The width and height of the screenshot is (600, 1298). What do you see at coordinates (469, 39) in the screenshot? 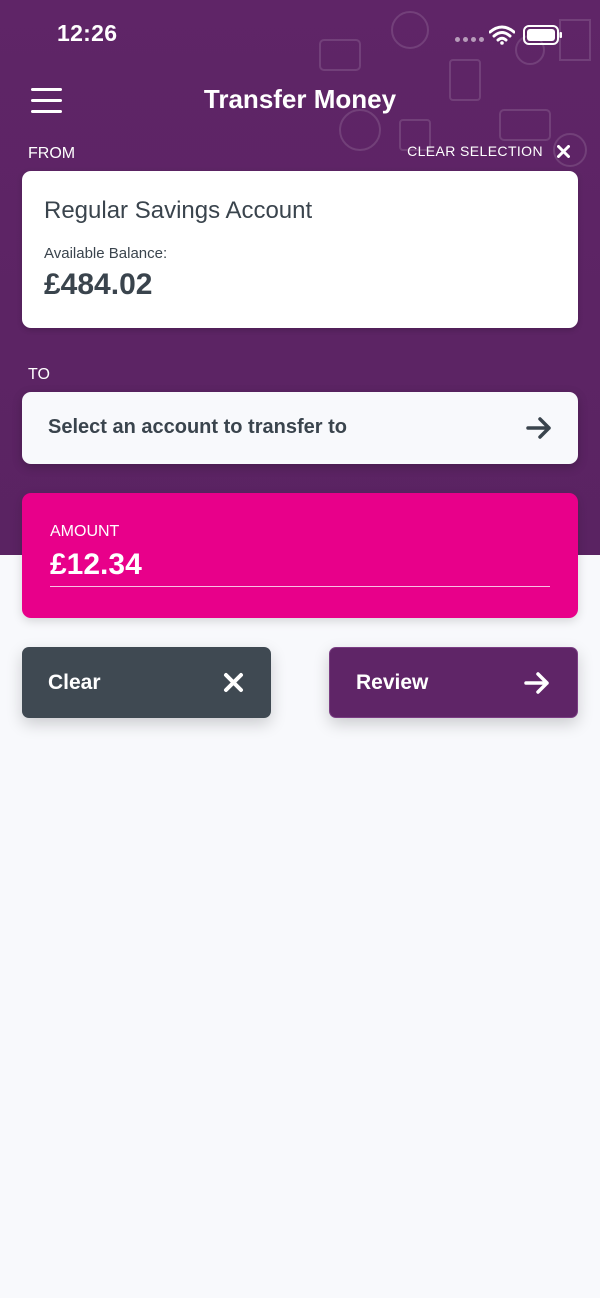
I see `signal-icon` at bounding box center [469, 39].